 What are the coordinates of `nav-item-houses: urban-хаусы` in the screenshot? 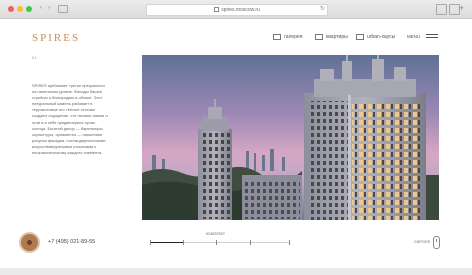 It's located at (375, 37).